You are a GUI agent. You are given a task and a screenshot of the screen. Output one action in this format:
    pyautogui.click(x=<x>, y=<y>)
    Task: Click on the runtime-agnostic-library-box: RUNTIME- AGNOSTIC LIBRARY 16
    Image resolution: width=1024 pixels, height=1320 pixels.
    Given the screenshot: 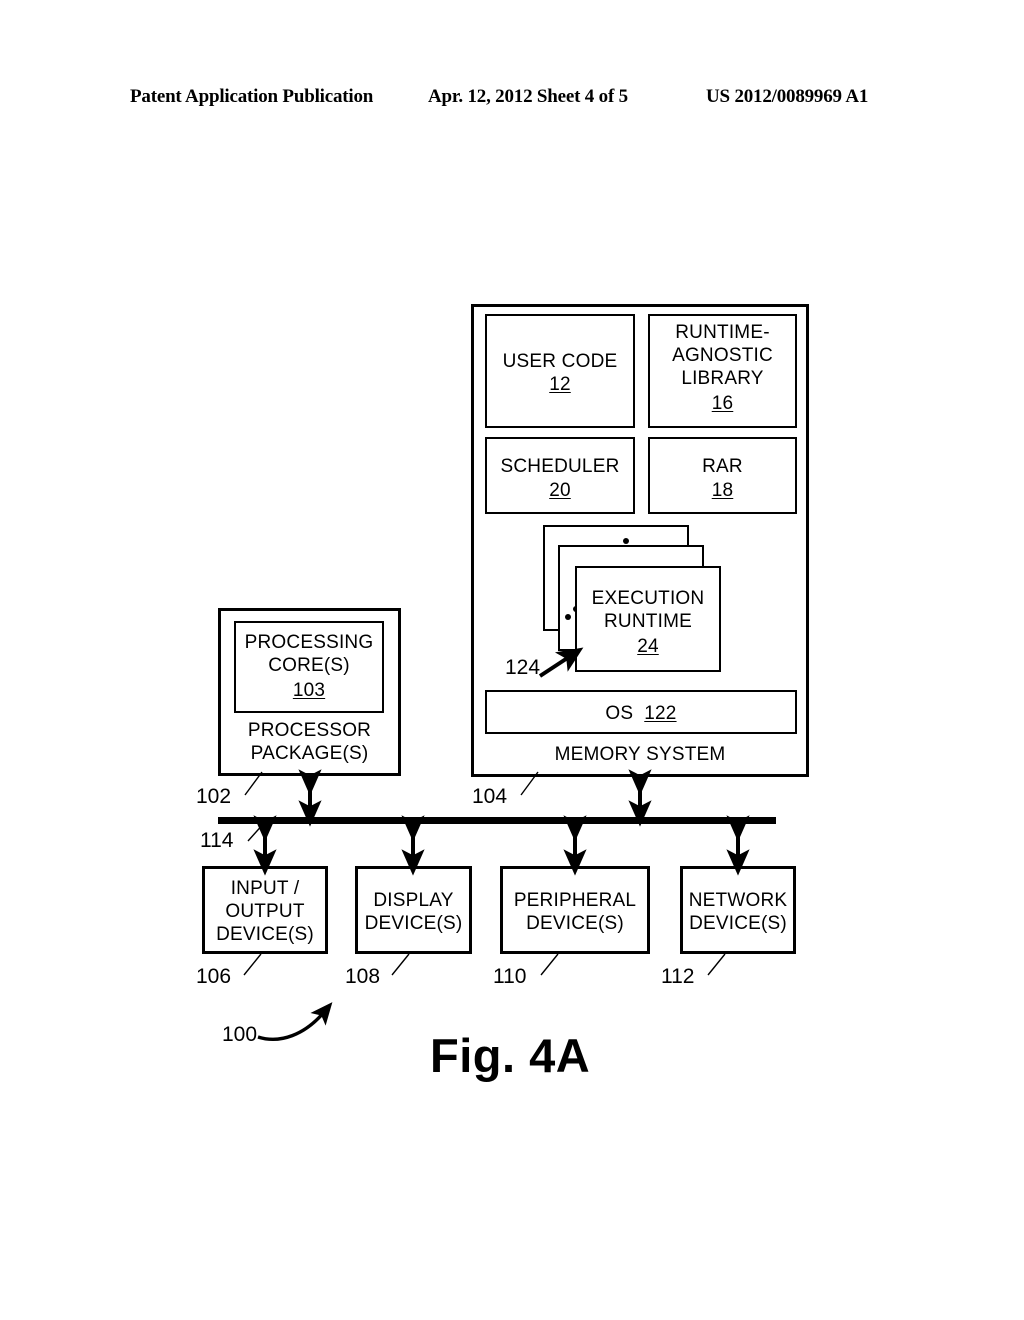 What is the action you would take?
    pyautogui.click(x=722, y=371)
    